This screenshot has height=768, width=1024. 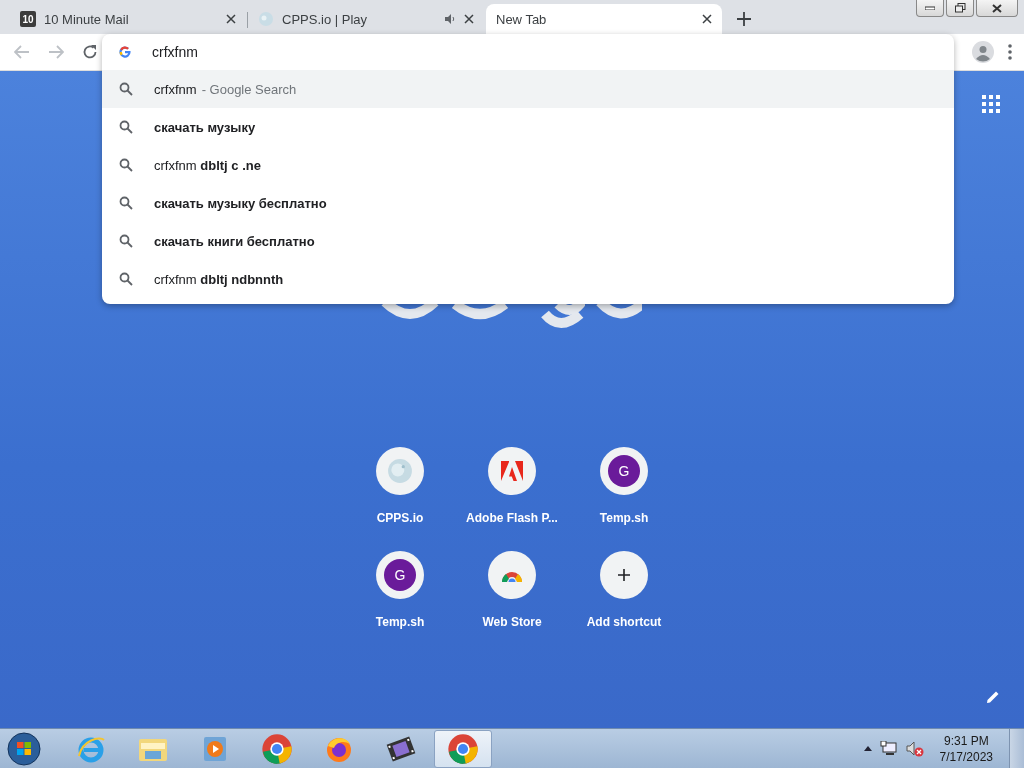 I want to click on windows-logo-icon, so click(x=24, y=748).